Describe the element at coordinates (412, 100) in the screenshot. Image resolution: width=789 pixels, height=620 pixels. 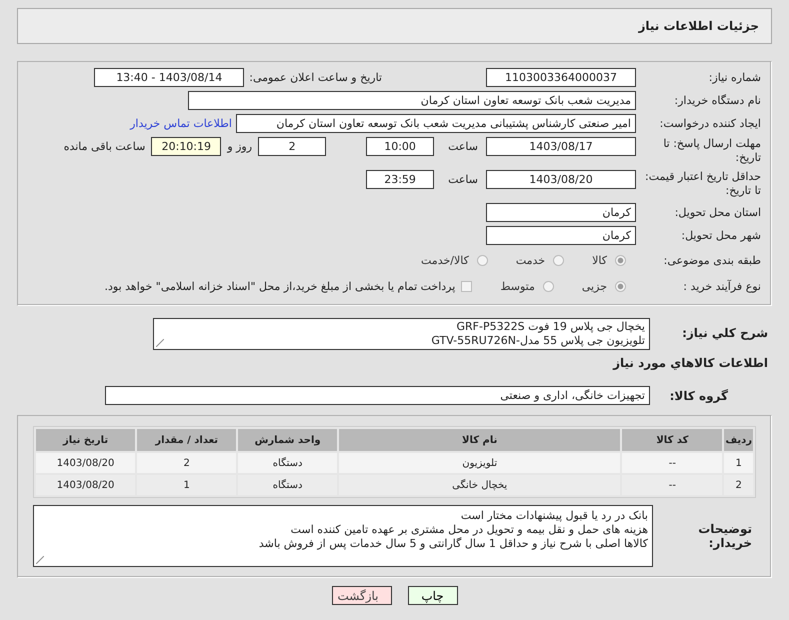
I see `buyer-org-field: مدیریت شعب بانک توسعه تعاون استان کرمان` at that location.